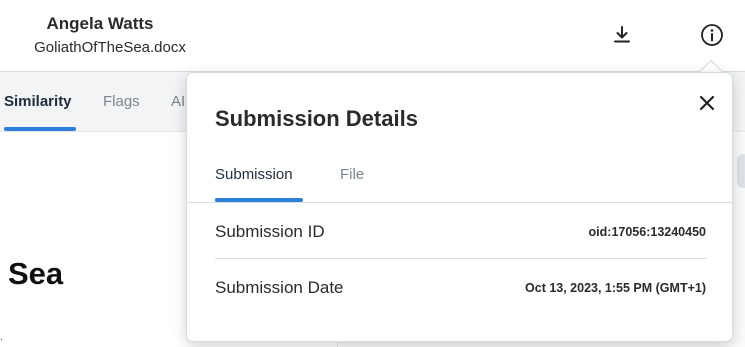 Image resolution: width=745 pixels, height=347 pixels. What do you see at coordinates (615, 288) in the screenshot?
I see `submission-date-value: Oct 13, 2023, 1:55 PM (GMT+1)` at bounding box center [615, 288].